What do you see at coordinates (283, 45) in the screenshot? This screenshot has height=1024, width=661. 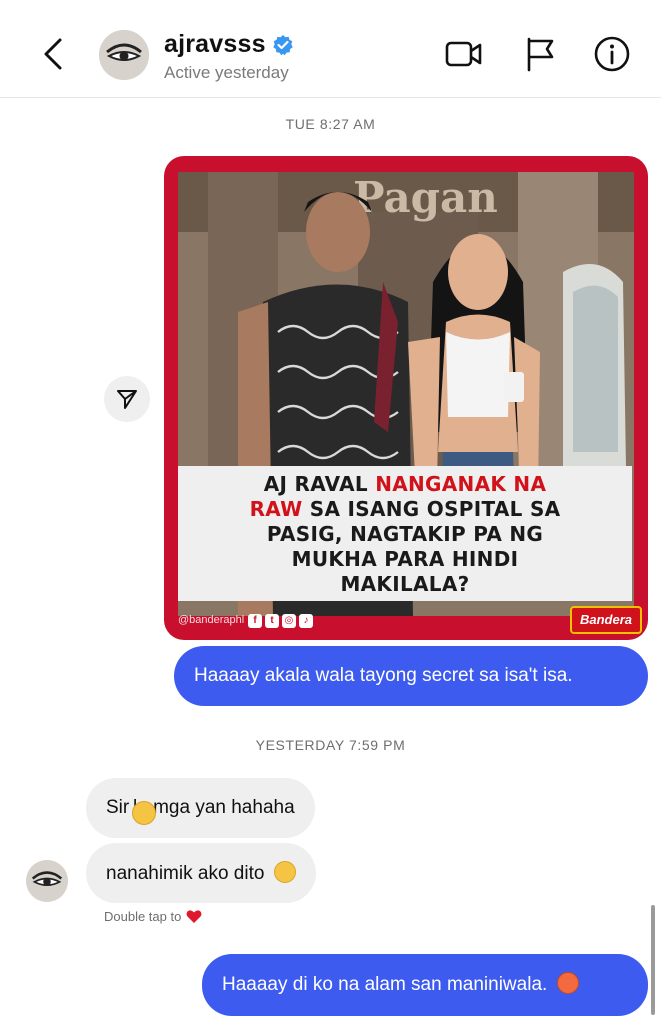 I see `verified-badge-icon` at bounding box center [283, 45].